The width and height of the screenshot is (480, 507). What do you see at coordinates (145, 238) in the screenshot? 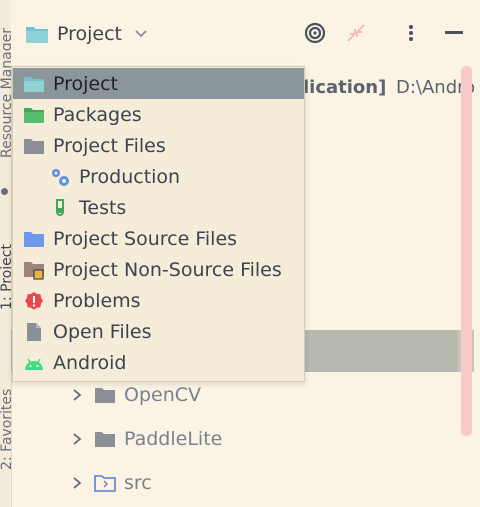
I see `menu-item-label: Project Source Files` at bounding box center [145, 238].